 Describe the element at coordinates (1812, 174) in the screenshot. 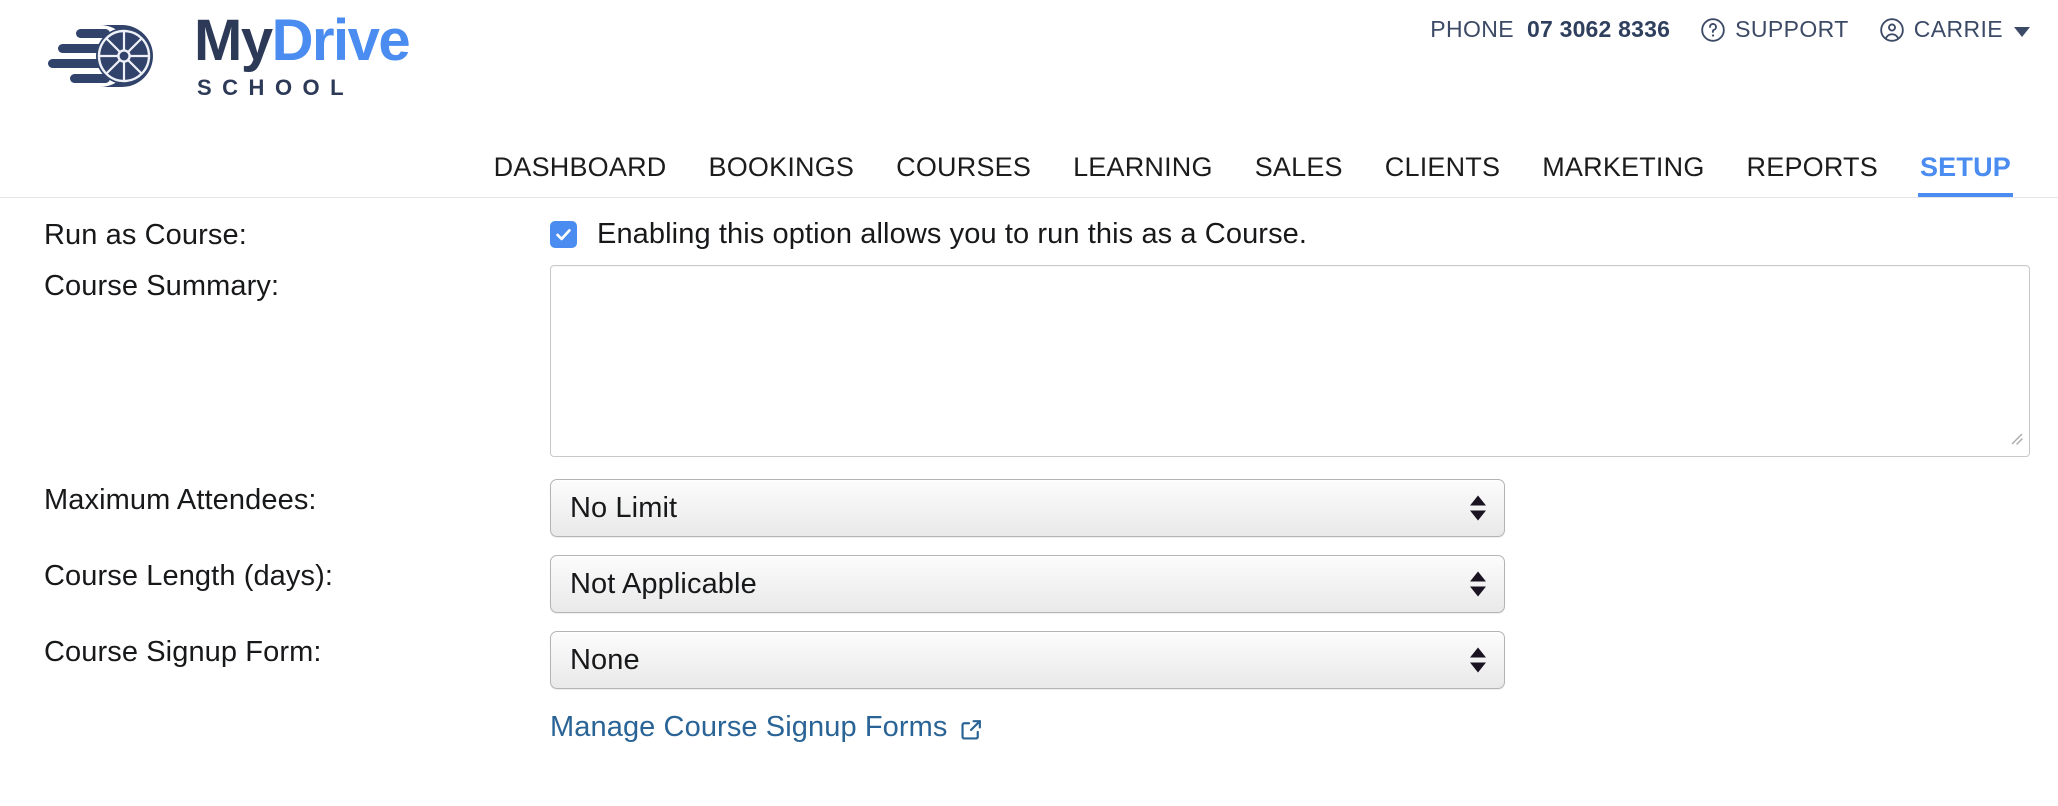

I see `nav-item-reports: REPORTS` at that location.